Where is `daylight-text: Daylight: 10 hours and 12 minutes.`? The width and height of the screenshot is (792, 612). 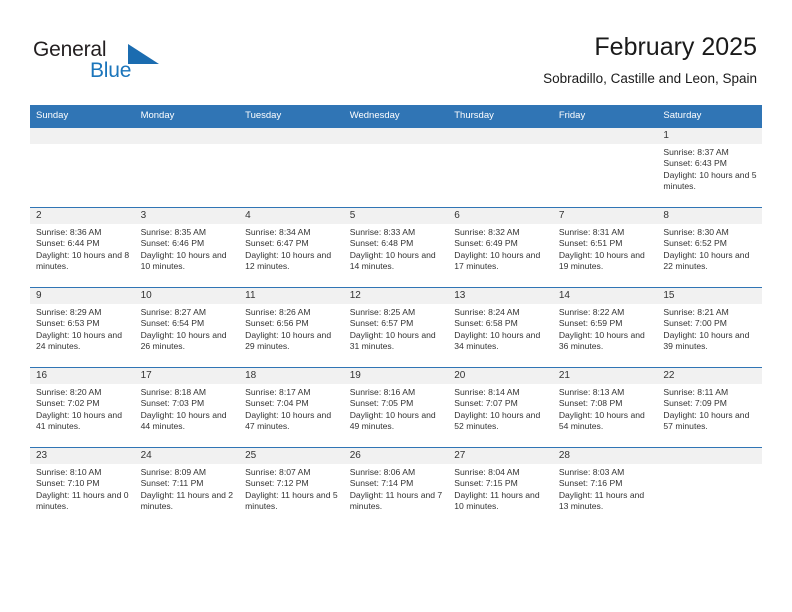
daylight-text: Daylight: 10 hours and 12 minutes. is located at coordinates (288, 260).